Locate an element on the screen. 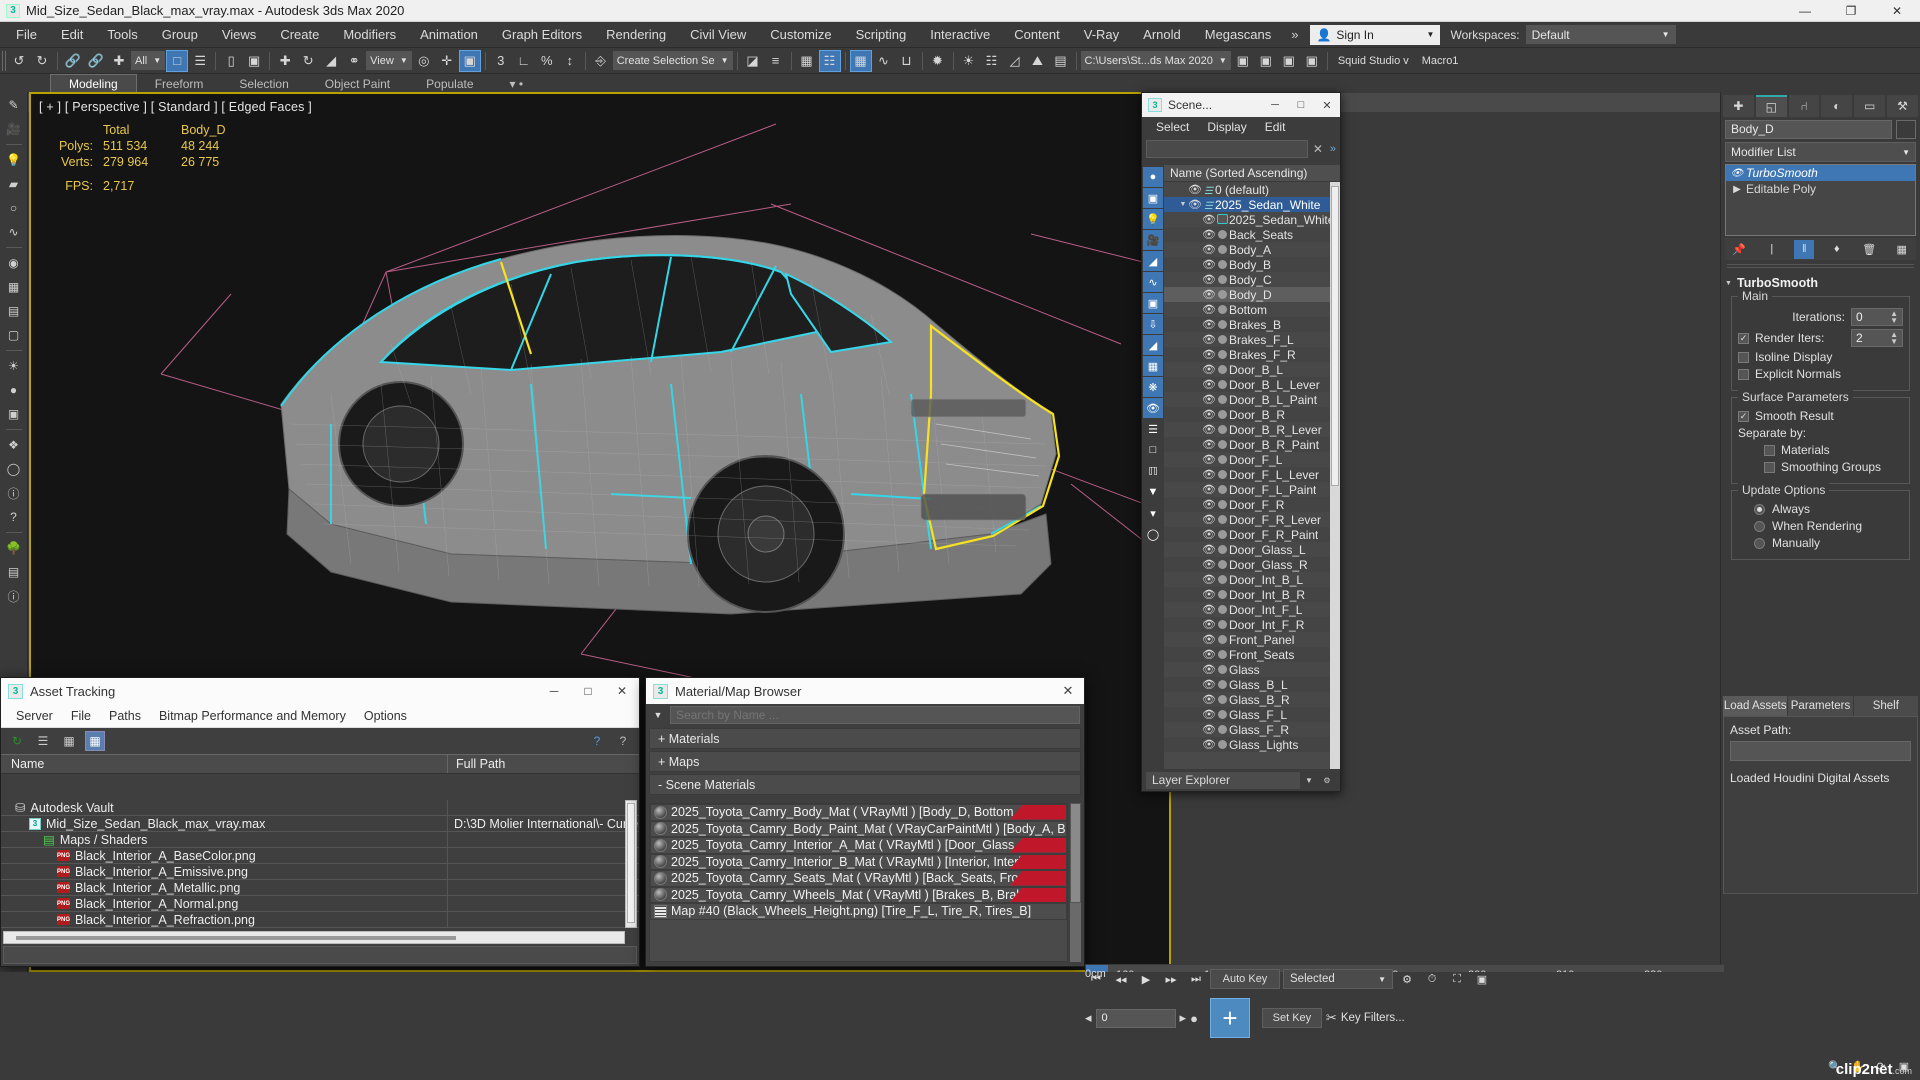 Image resolution: width=1920 pixels, height=1080 pixels. menu-overflow-chevron-icon: » is located at coordinates (1294, 34).